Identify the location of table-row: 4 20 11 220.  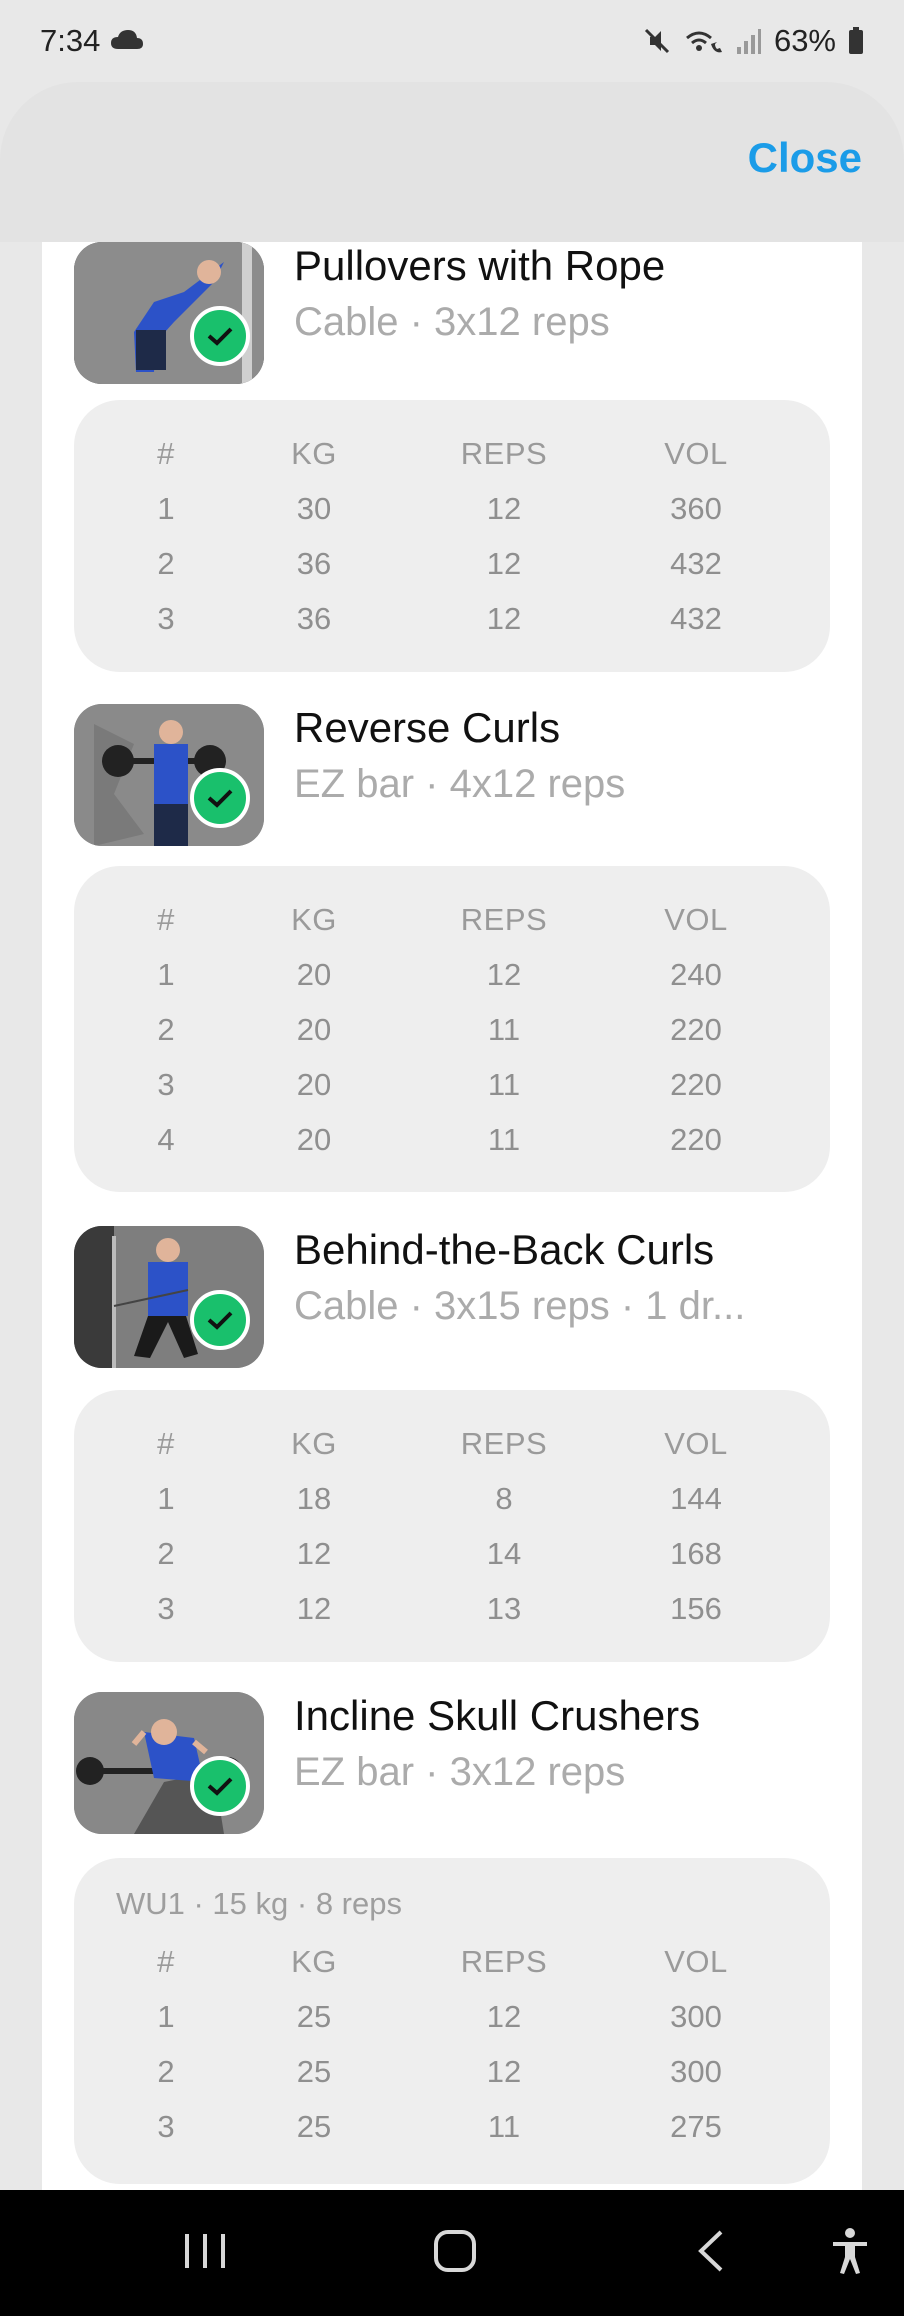
(452, 1149).